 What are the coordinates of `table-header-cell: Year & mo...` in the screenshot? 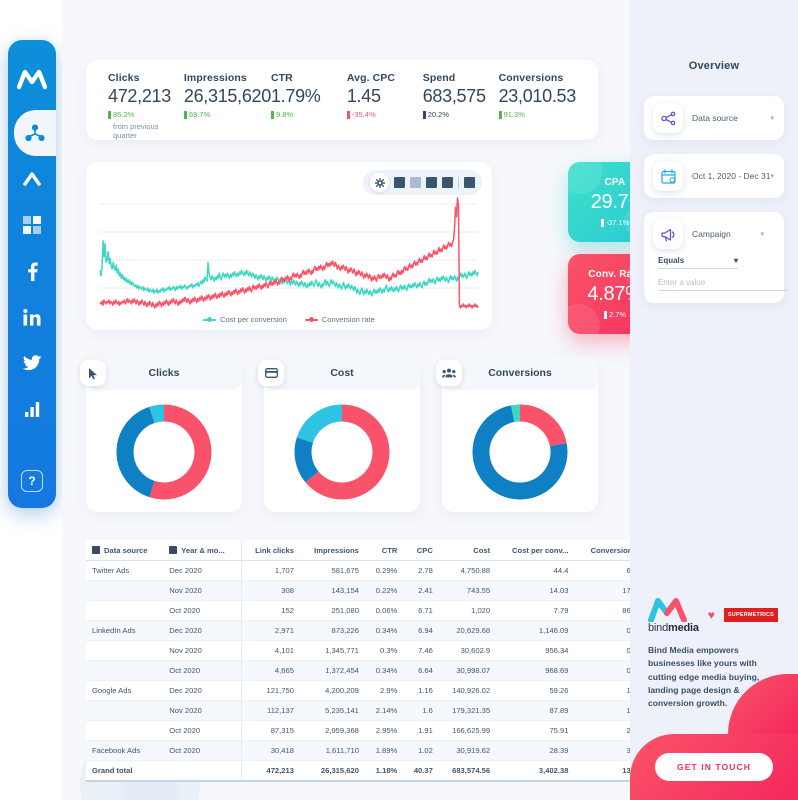 It's located at (202, 550).